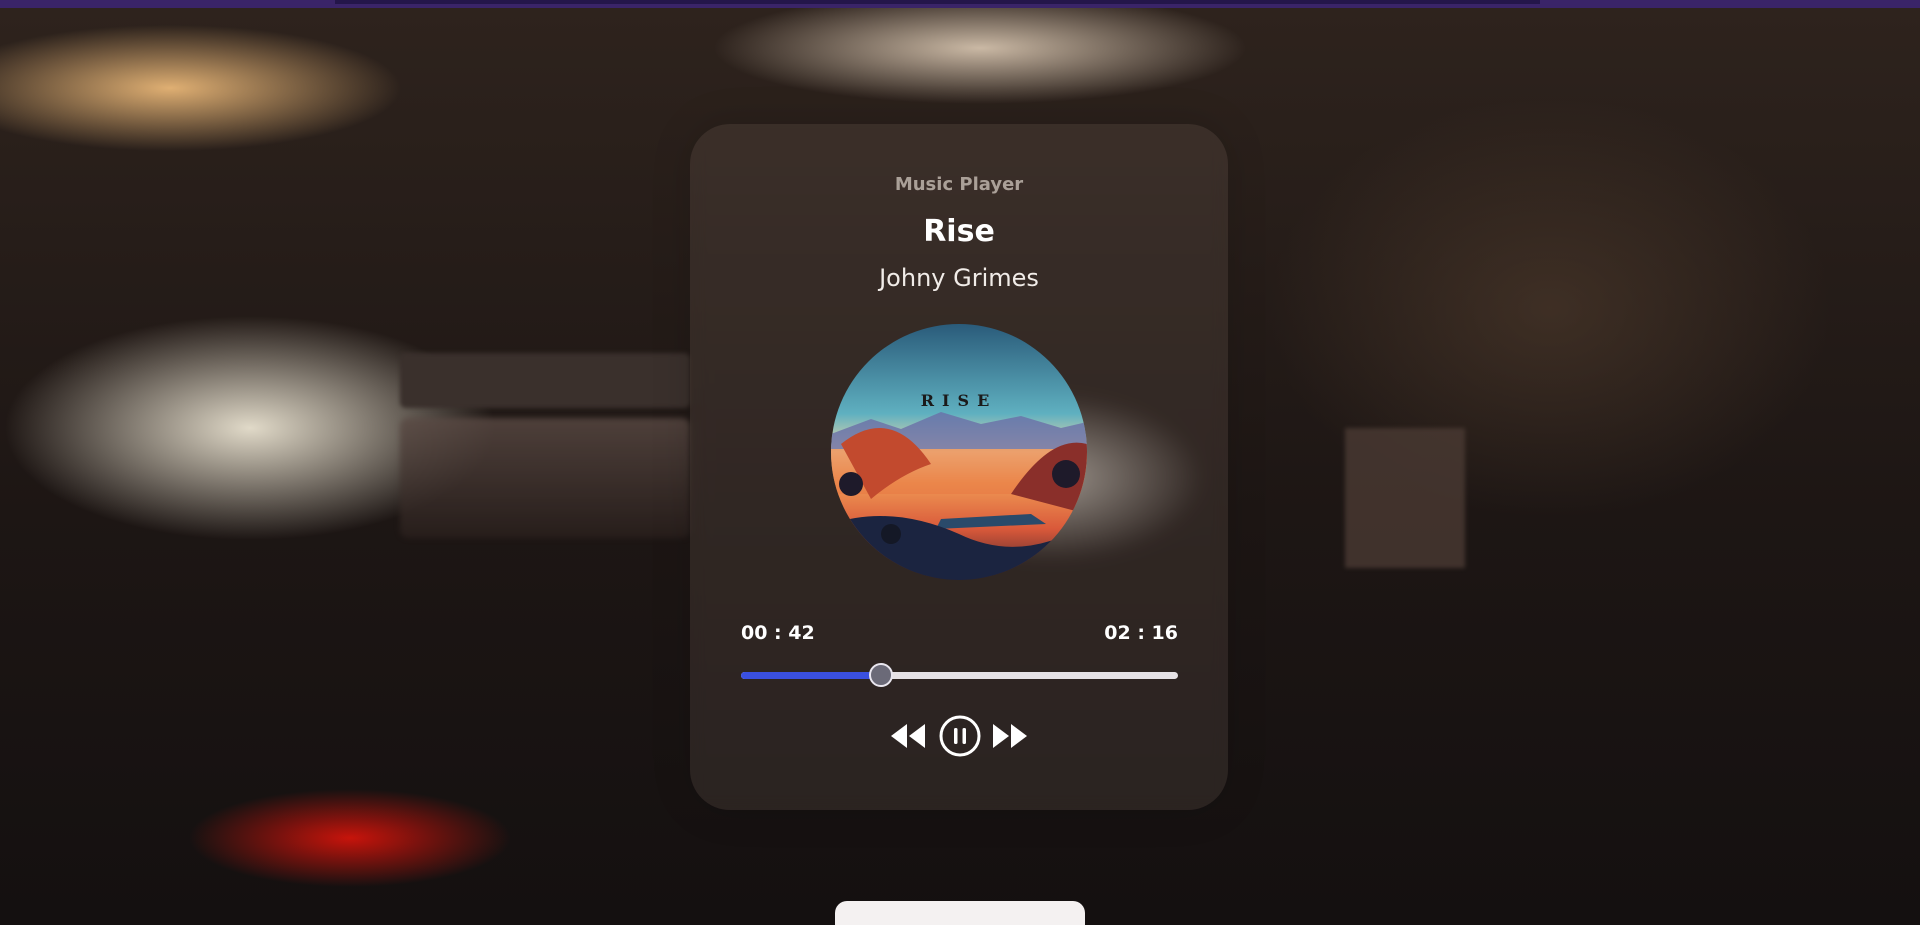 This screenshot has width=1920, height=925. Describe the element at coordinates (959, 231) in the screenshot. I see `song-title: Rise` at that location.